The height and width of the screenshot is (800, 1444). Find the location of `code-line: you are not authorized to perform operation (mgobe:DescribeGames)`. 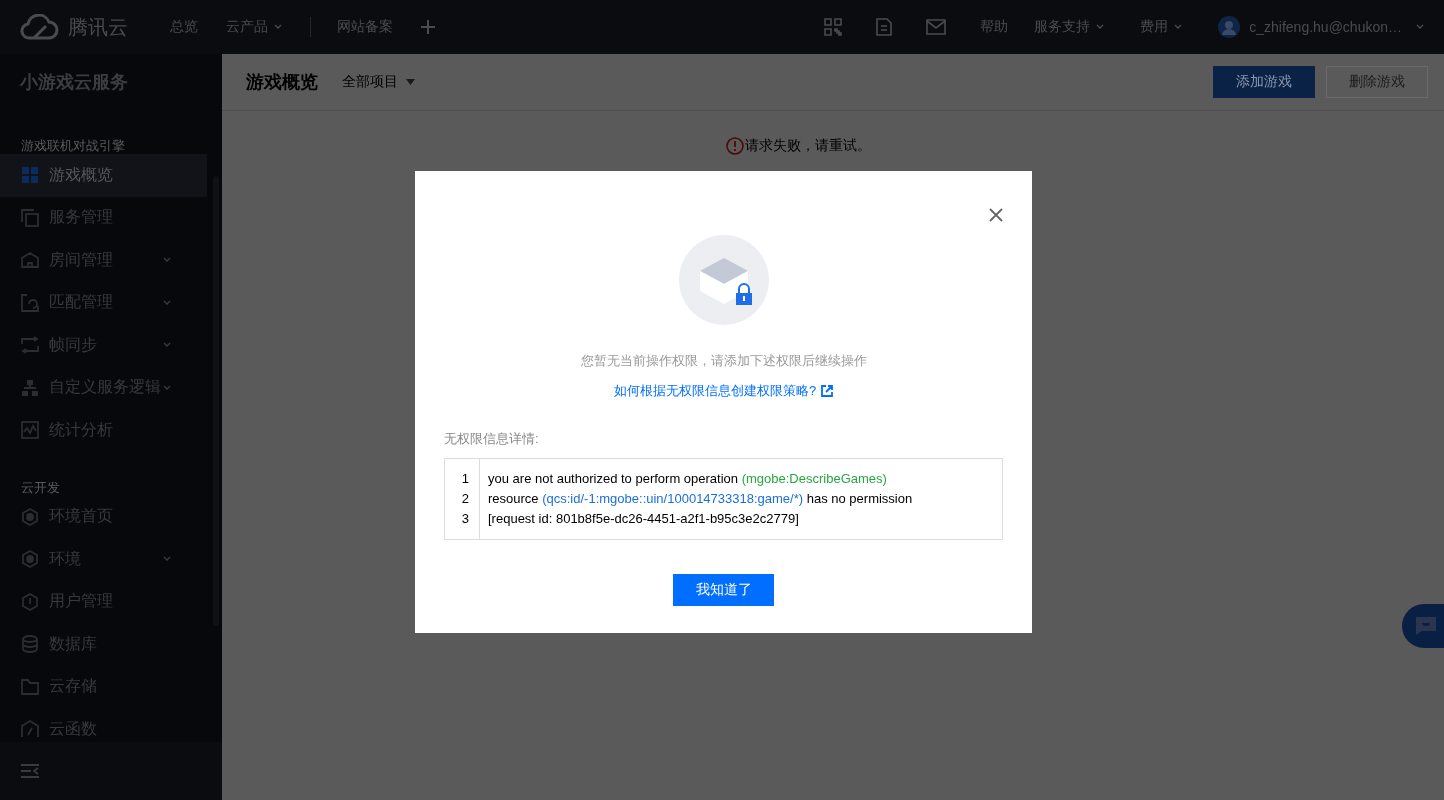

code-line: you are not authorized to perform operation (mgobe:DescribeGames) is located at coordinates (688, 479).